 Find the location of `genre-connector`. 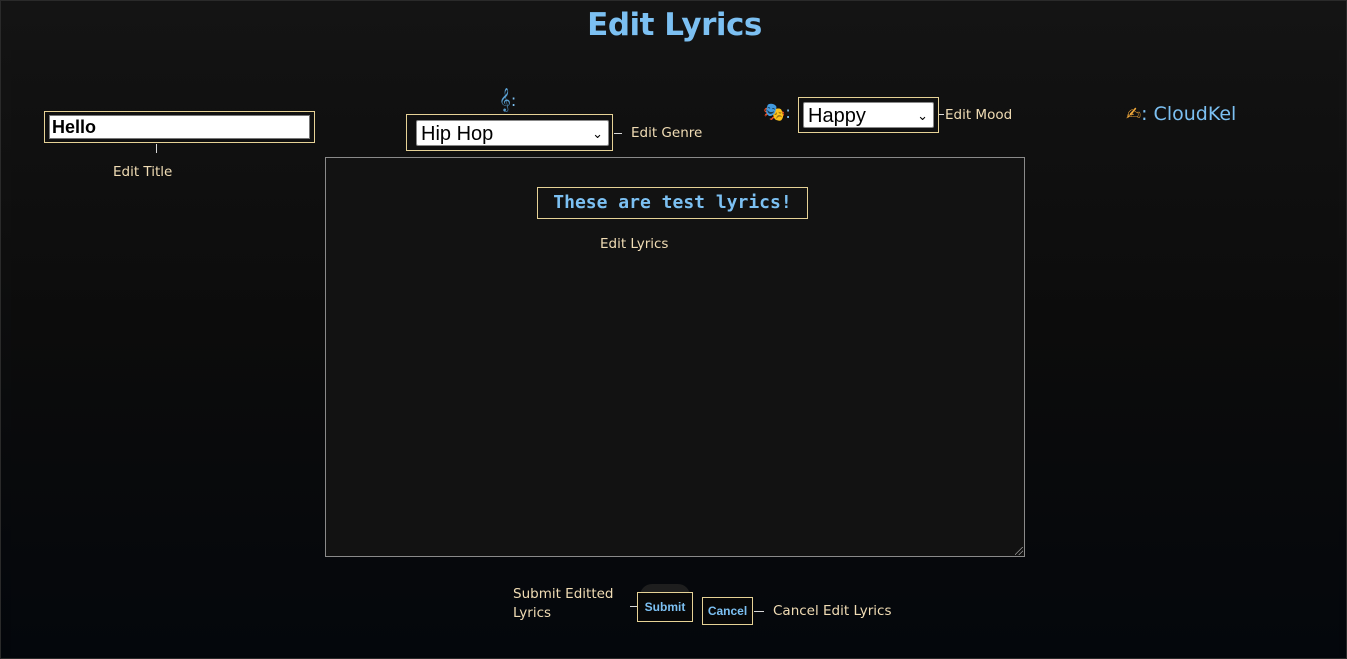

genre-connector is located at coordinates (618, 133).